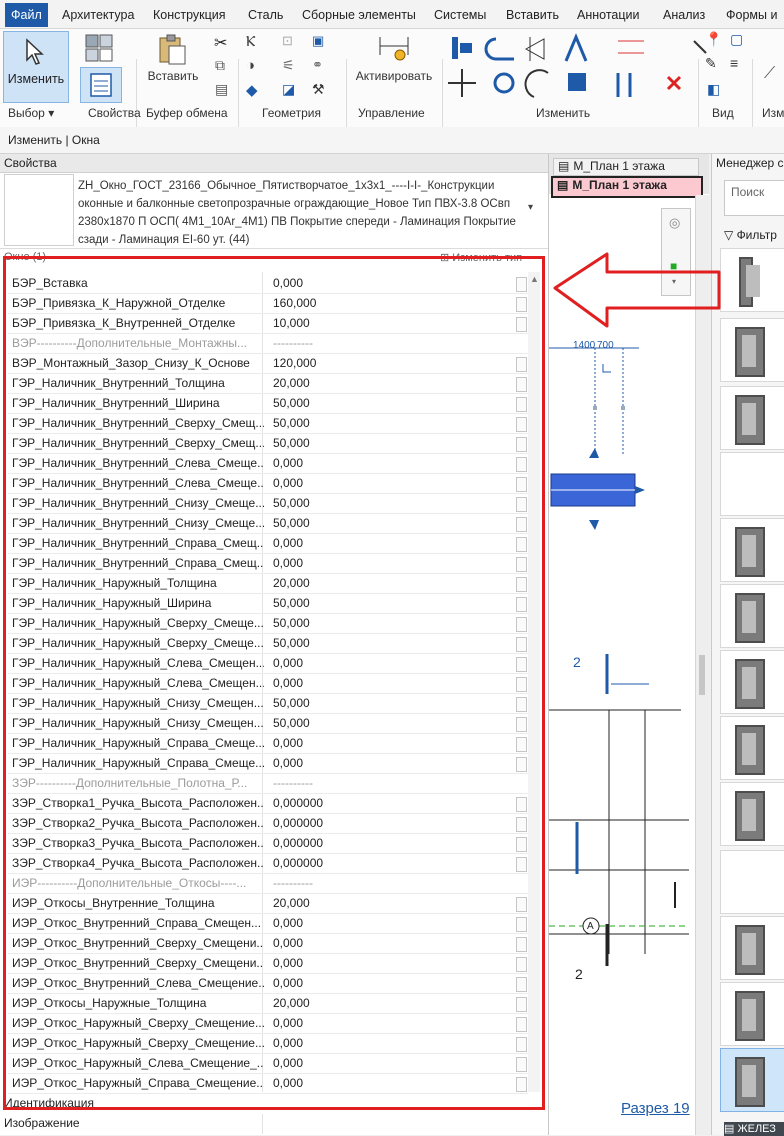 The image size is (784, 1136). Describe the element at coordinates (563, 113) in the screenshot. I see `panel-modify-label: Изменить` at that location.